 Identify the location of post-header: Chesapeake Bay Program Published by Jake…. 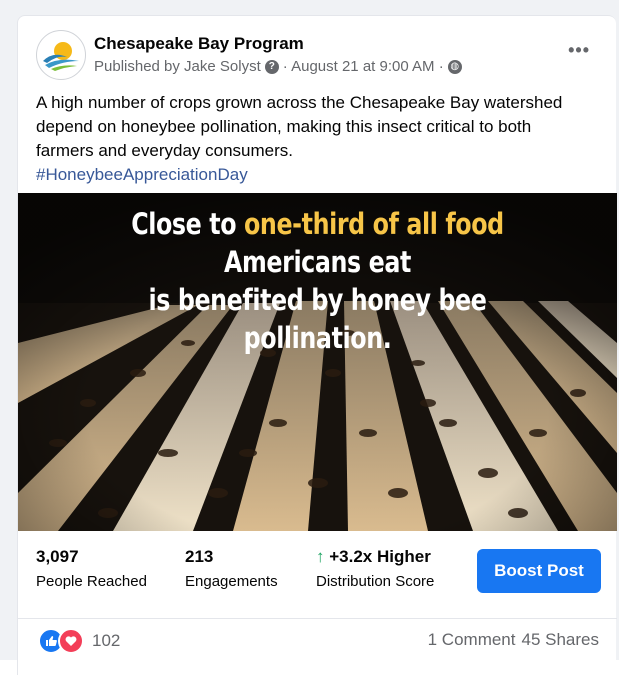
(320, 58).